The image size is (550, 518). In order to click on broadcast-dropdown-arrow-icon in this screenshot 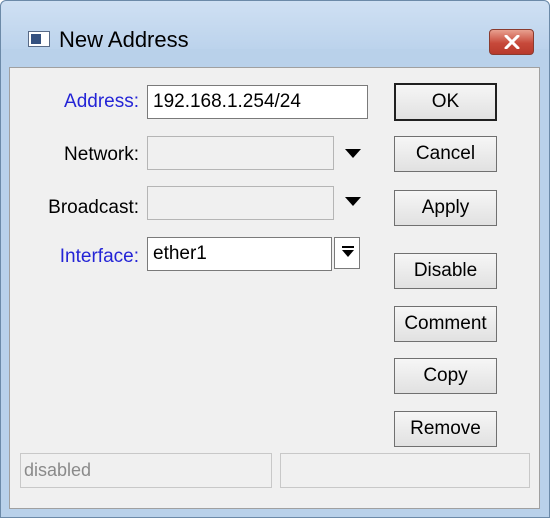, I will do `click(353, 201)`.